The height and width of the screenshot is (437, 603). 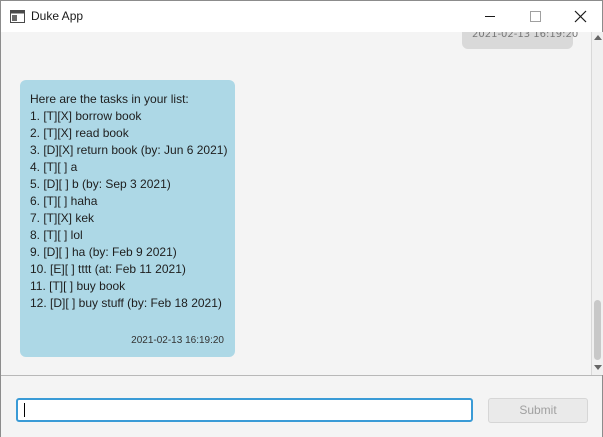 I want to click on window-title: Duke App, so click(x=57, y=16).